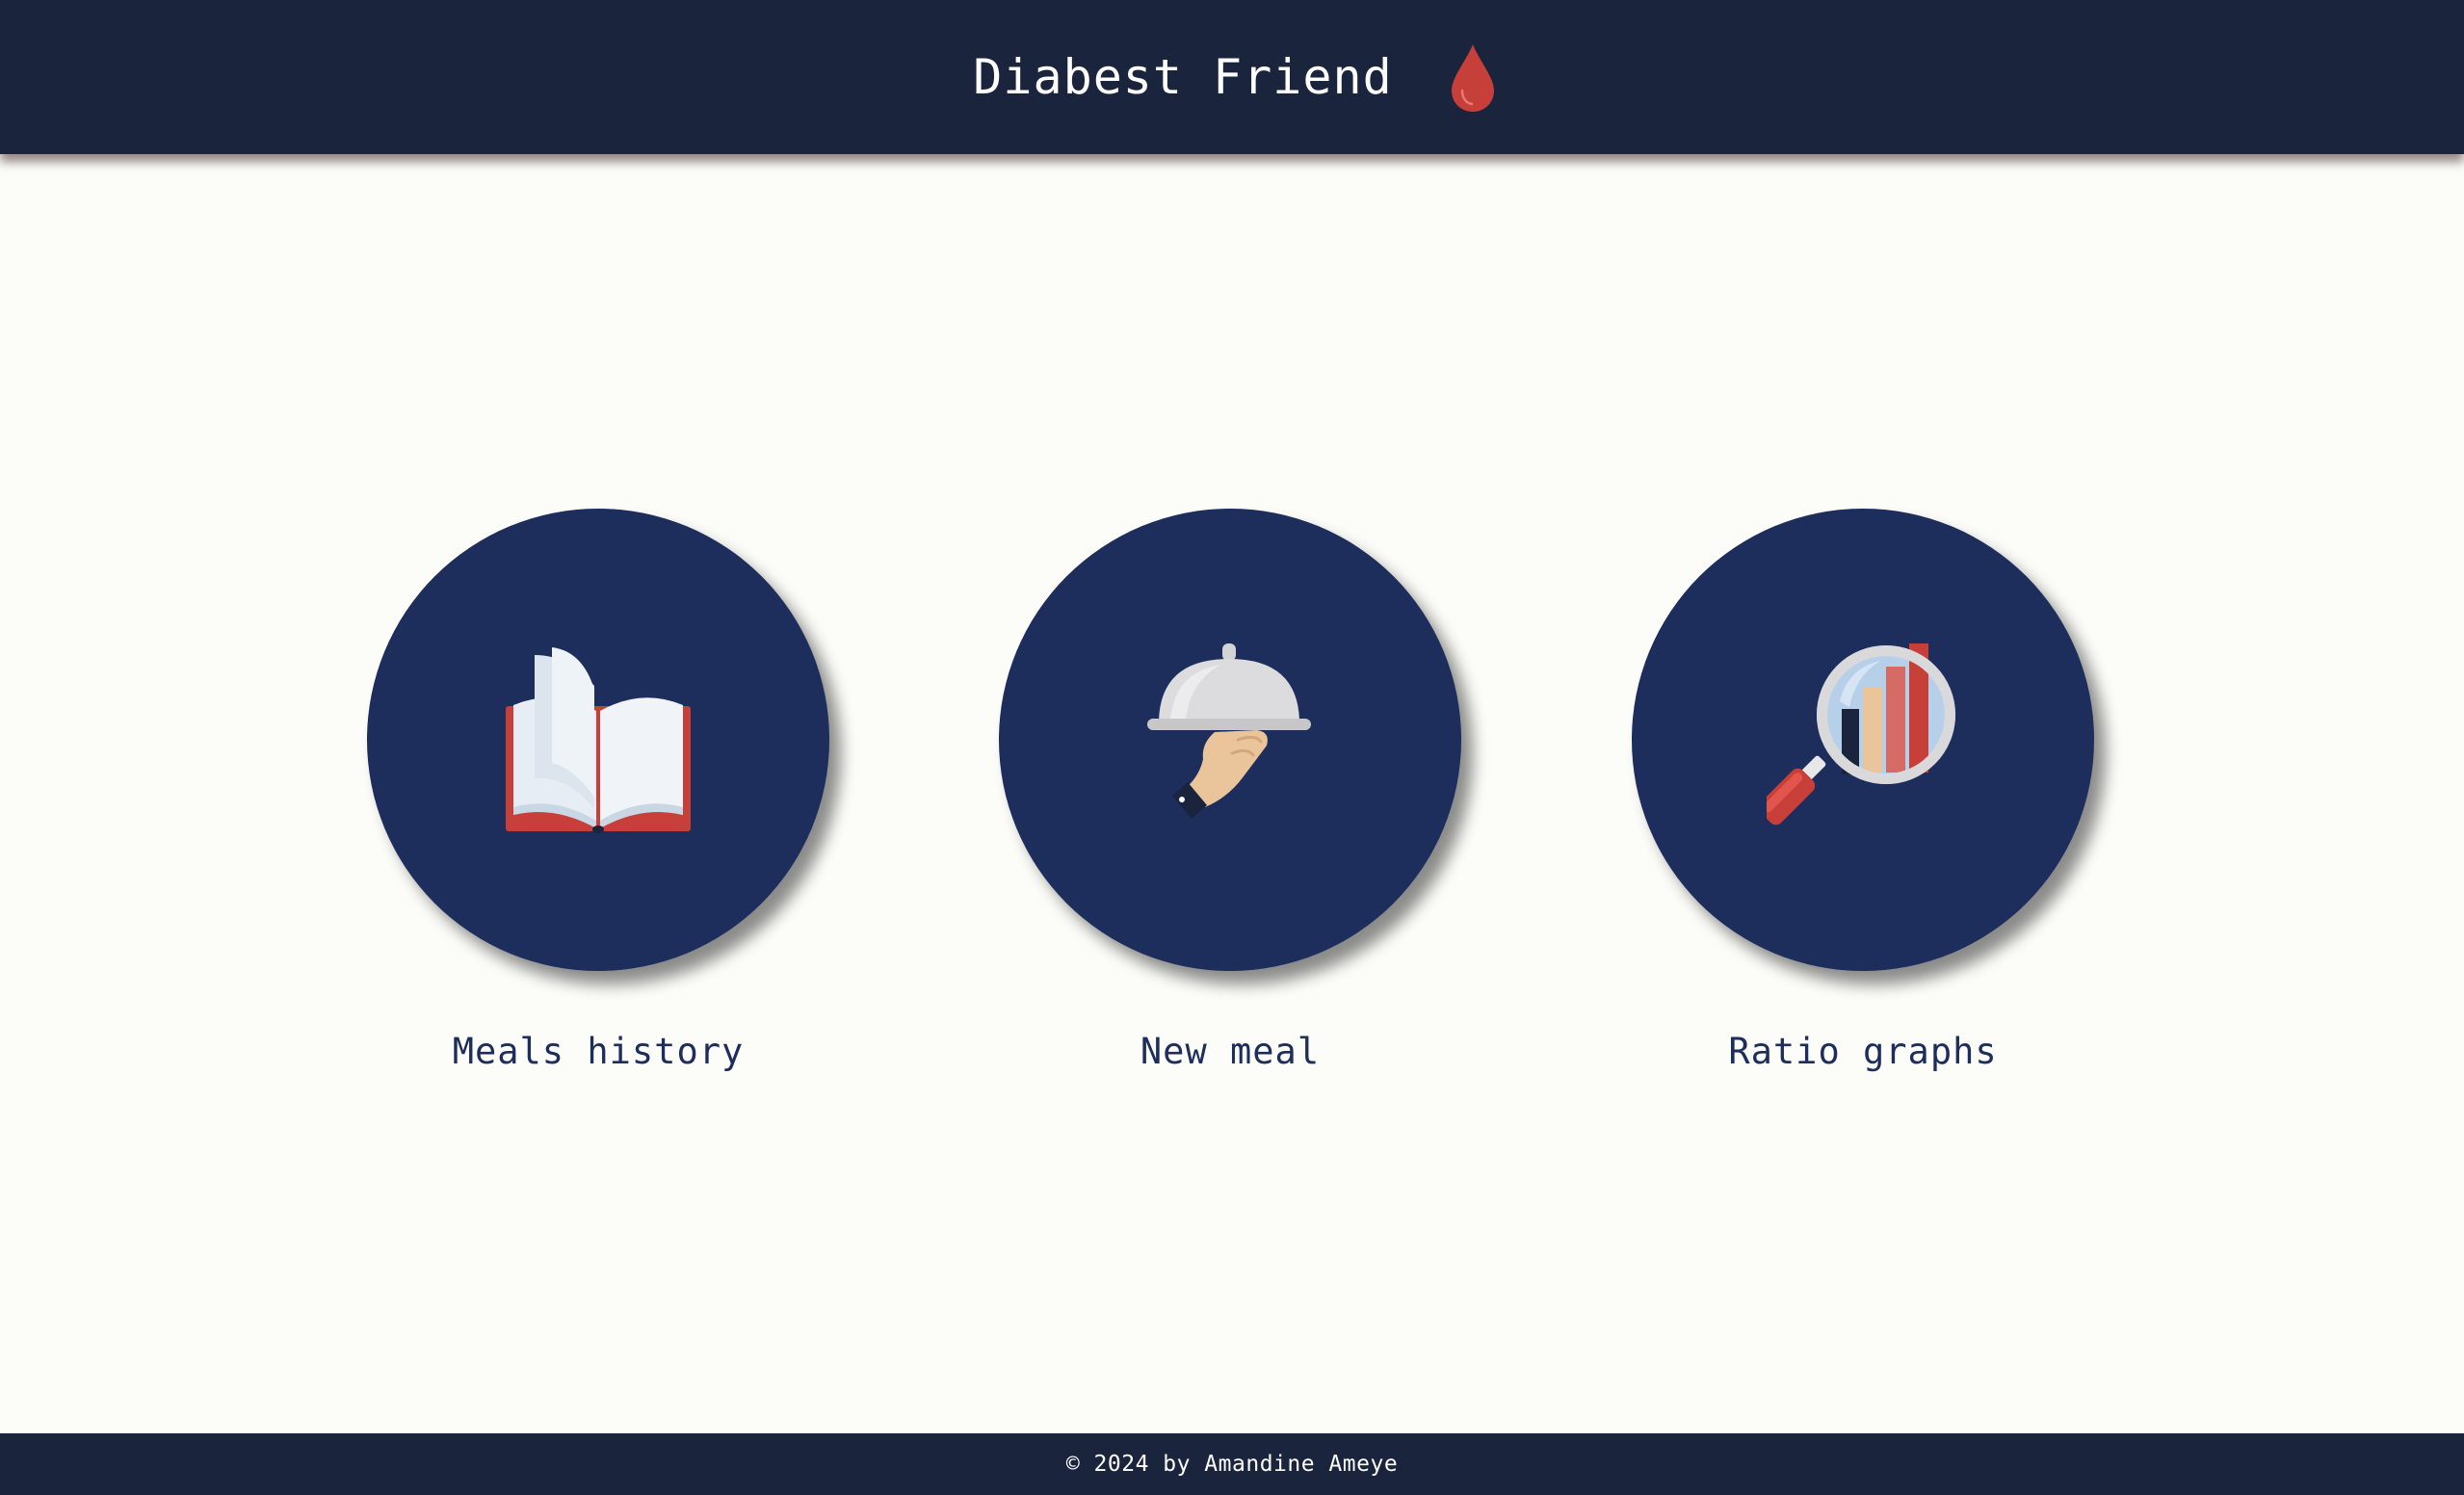  Describe the element at coordinates (1861, 734) in the screenshot. I see `magnifier-bar-chart-icon` at that location.